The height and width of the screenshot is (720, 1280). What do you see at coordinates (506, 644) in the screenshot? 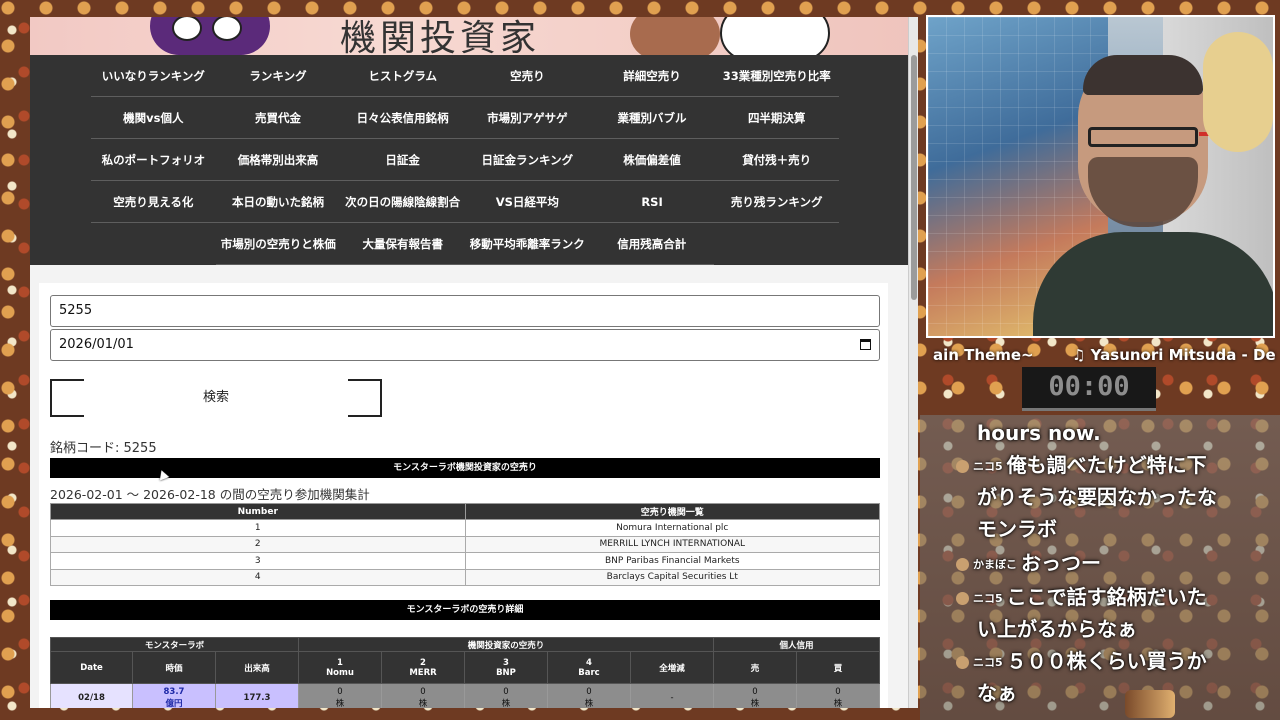
I see `group-header: 機関投資家の空売り` at bounding box center [506, 644].